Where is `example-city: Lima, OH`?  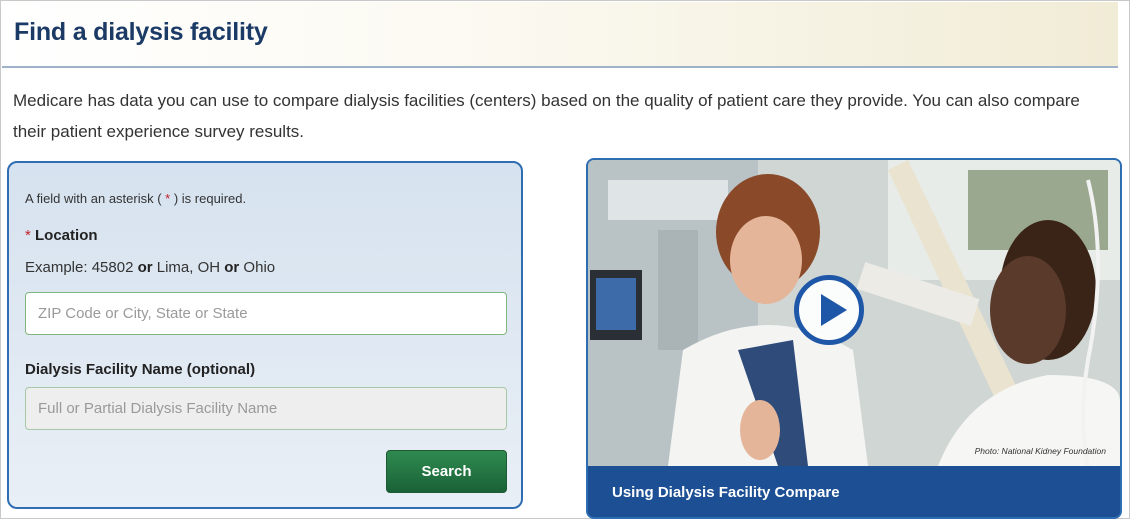
example-city: Lima, OH is located at coordinates (188, 267).